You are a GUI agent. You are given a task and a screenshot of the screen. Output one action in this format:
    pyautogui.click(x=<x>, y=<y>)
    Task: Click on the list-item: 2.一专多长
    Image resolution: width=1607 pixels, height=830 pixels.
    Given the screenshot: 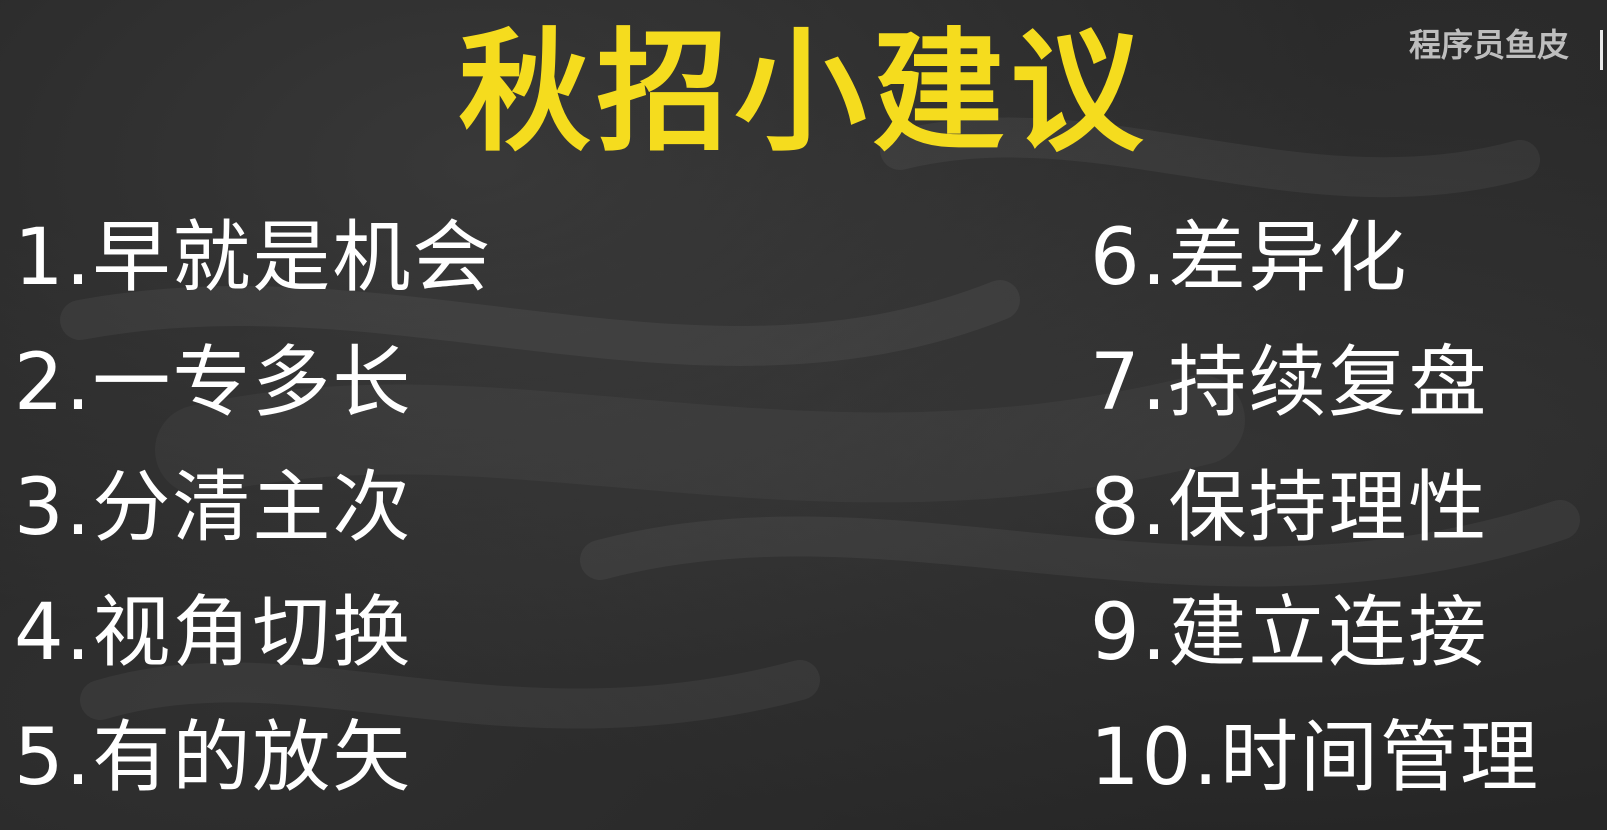 What is the action you would take?
    pyautogui.click(x=213, y=383)
    